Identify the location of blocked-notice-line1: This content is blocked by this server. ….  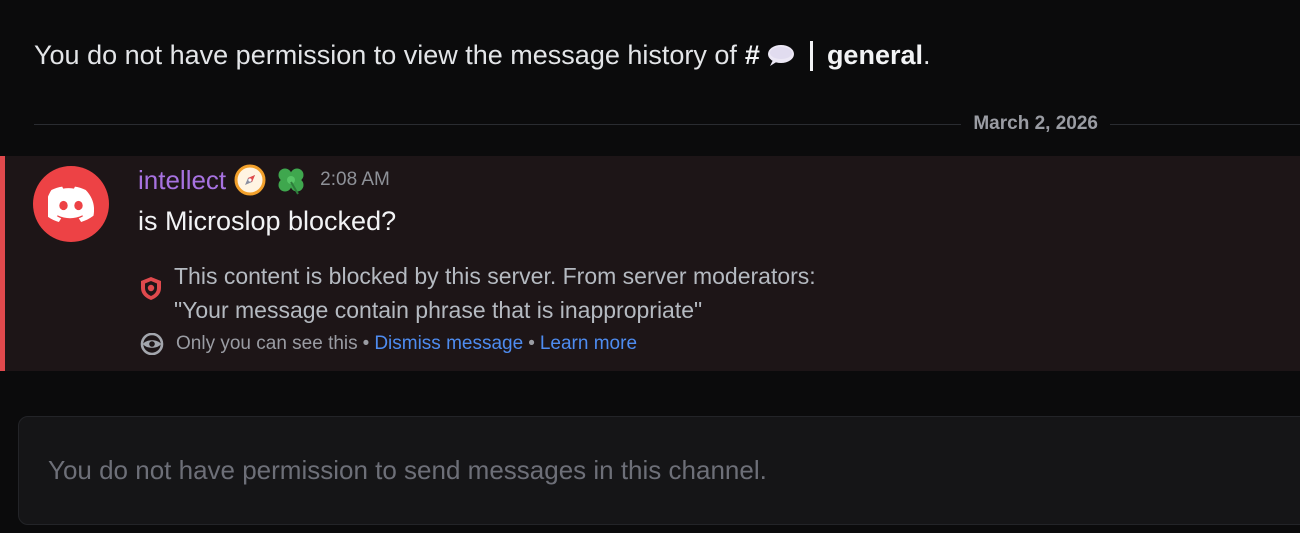
(495, 276).